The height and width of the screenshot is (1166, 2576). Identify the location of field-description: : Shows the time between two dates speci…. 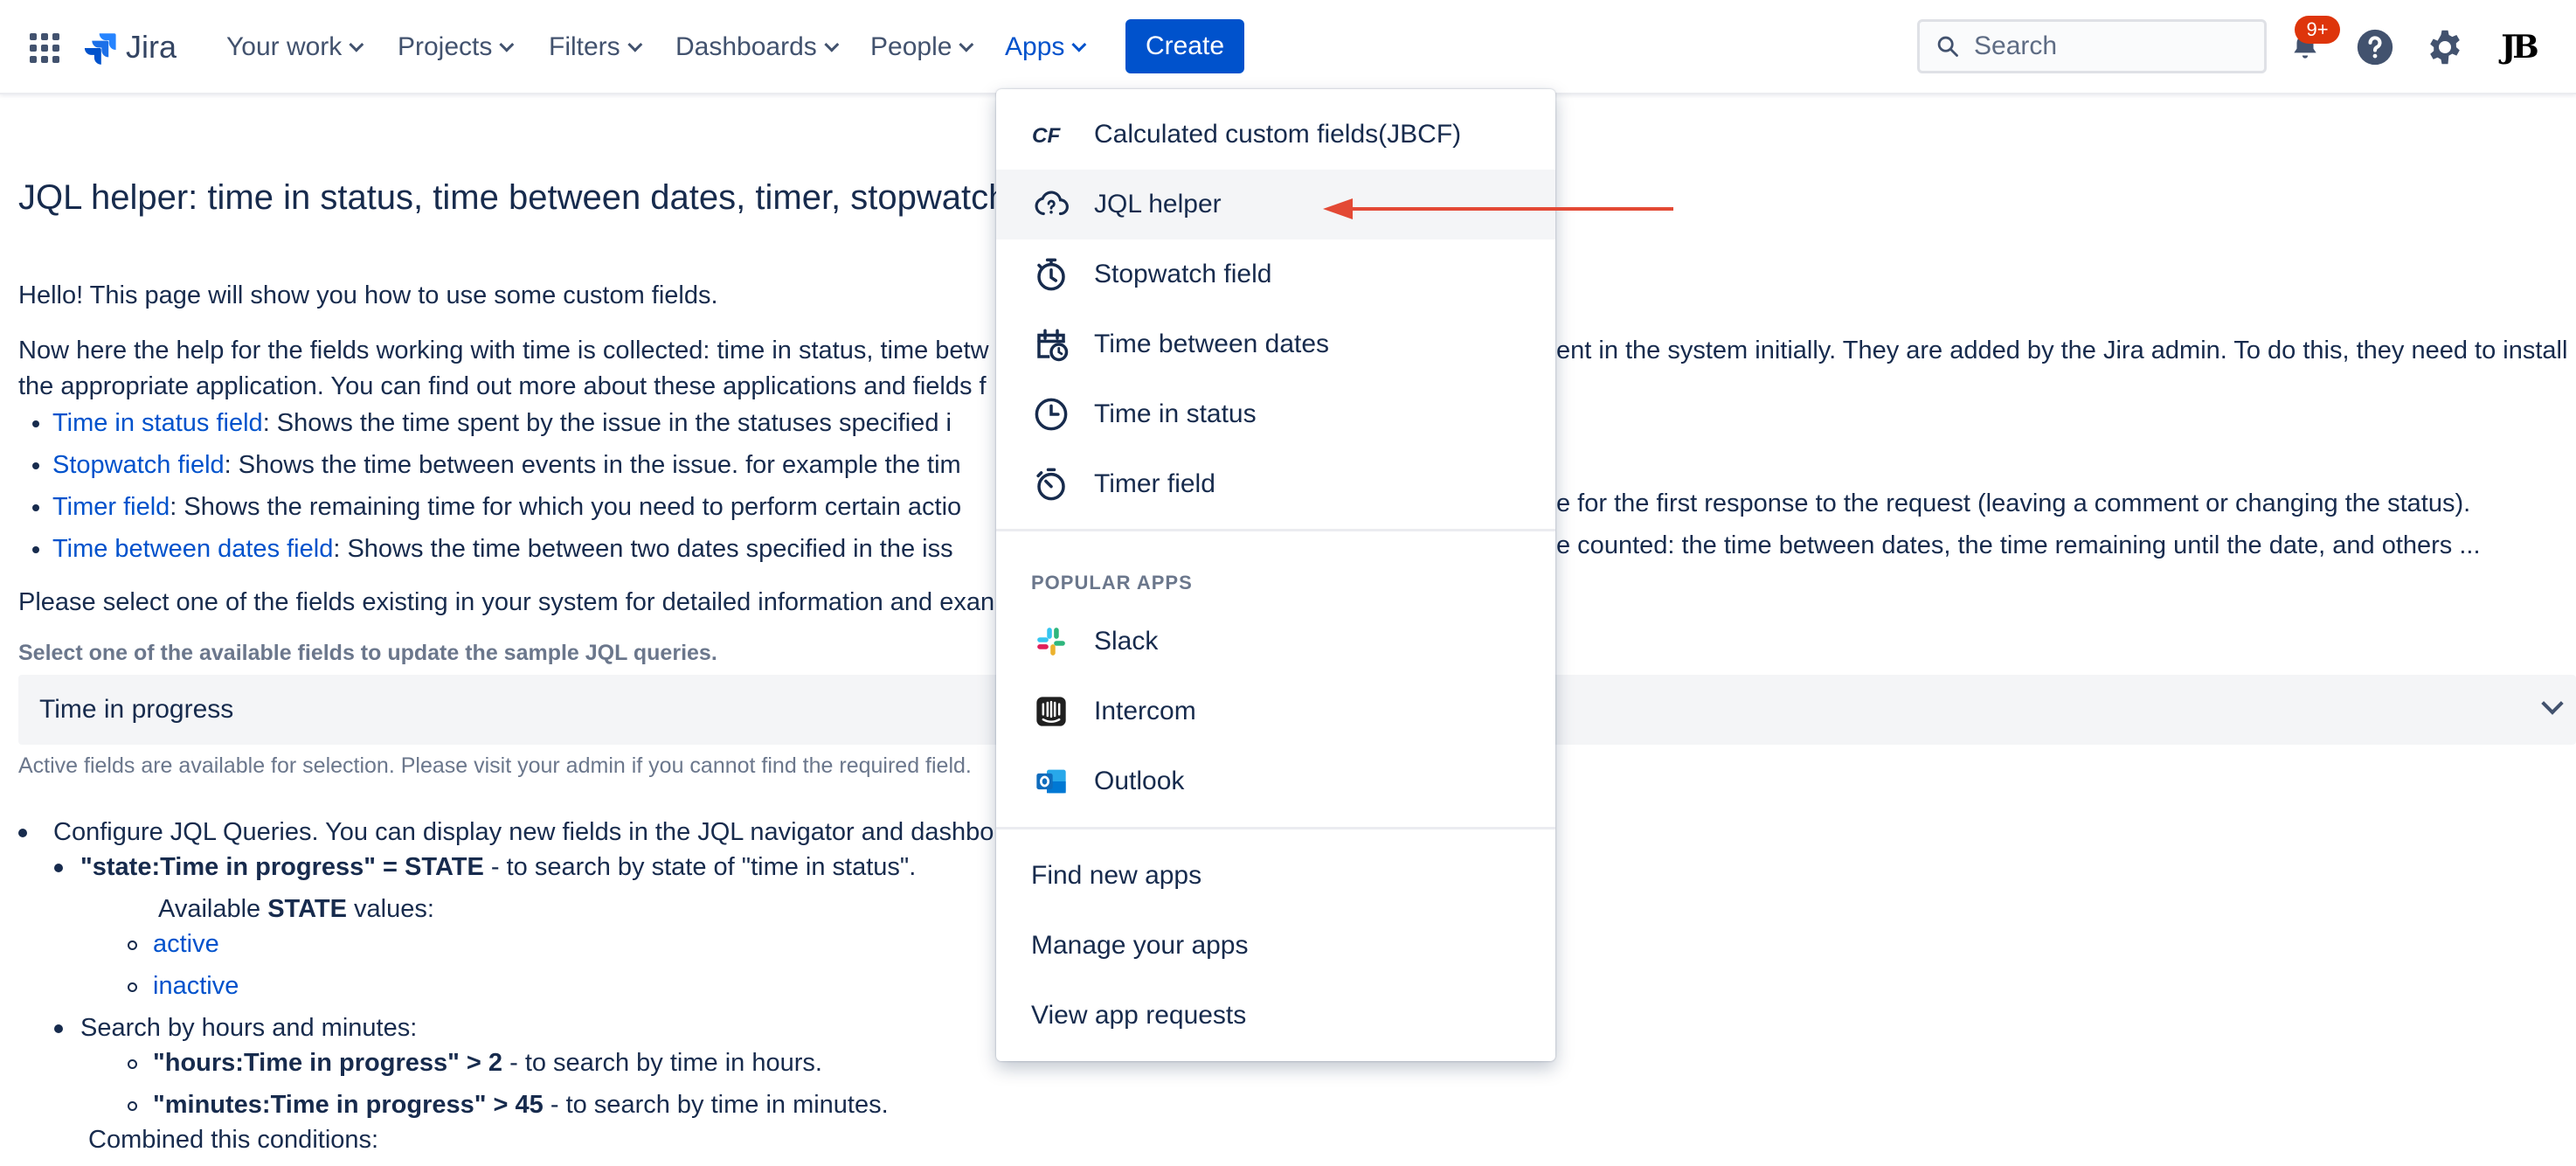
(643, 549).